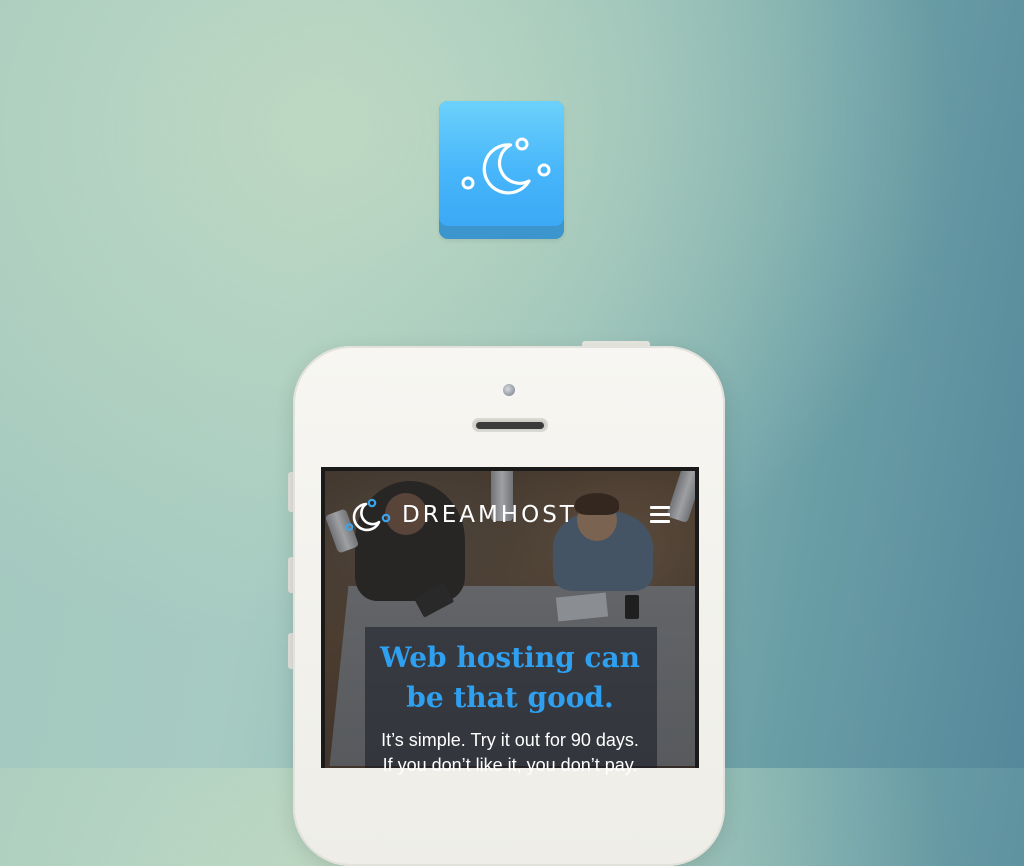 The image size is (1024, 866). I want to click on hero-subtitle-line: If you don’t like it, you don’t pay., so click(510, 765).